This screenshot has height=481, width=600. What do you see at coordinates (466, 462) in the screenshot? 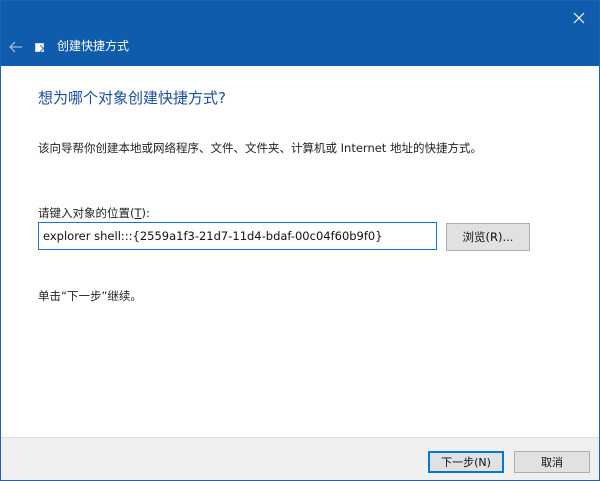
I see `next-button: 下一步(N)` at bounding box center [466, 462].